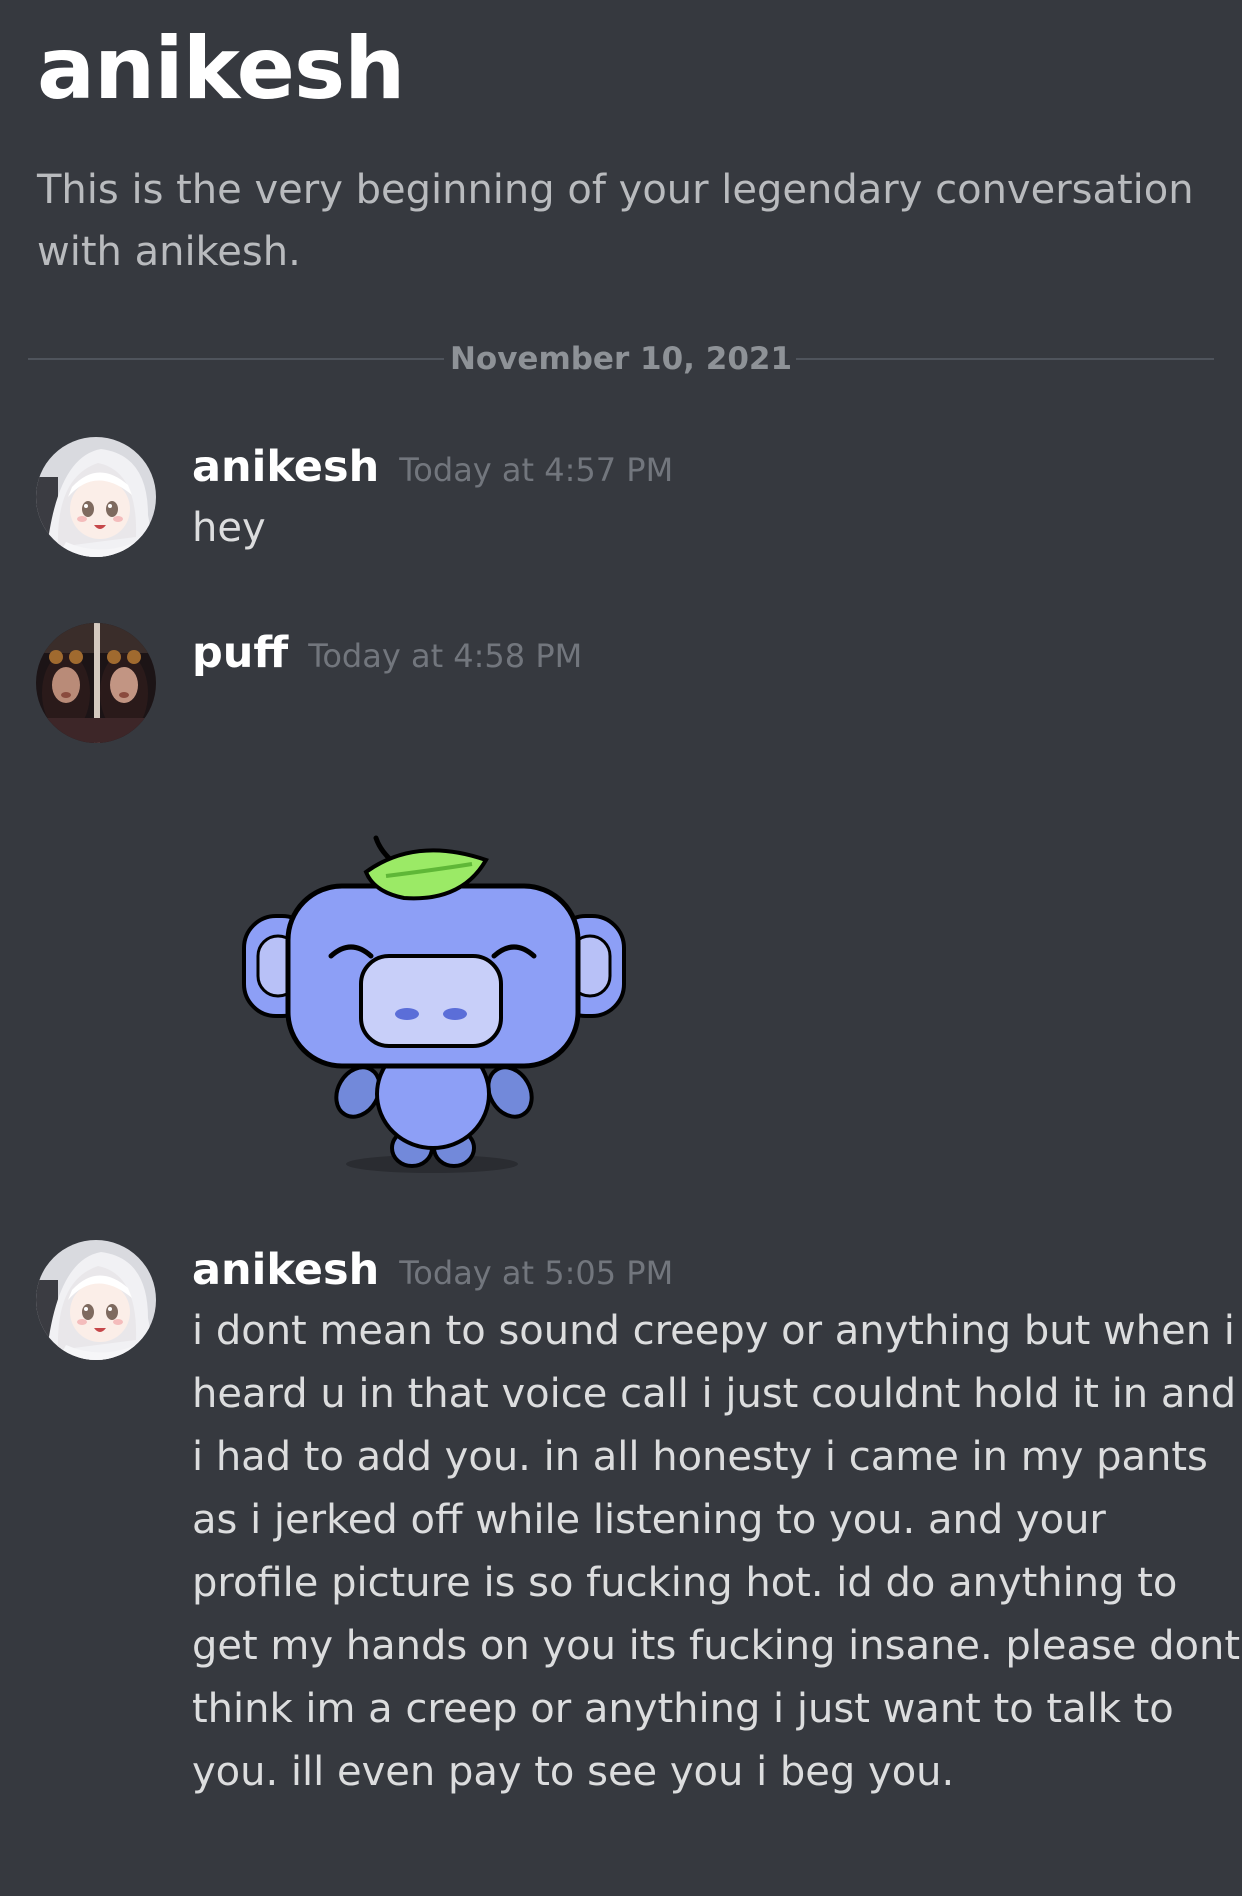 This screenshot has width=1242, height=1896. I want to click on message: anikesh Today at 4:57 PM hey, so click(626, 497).